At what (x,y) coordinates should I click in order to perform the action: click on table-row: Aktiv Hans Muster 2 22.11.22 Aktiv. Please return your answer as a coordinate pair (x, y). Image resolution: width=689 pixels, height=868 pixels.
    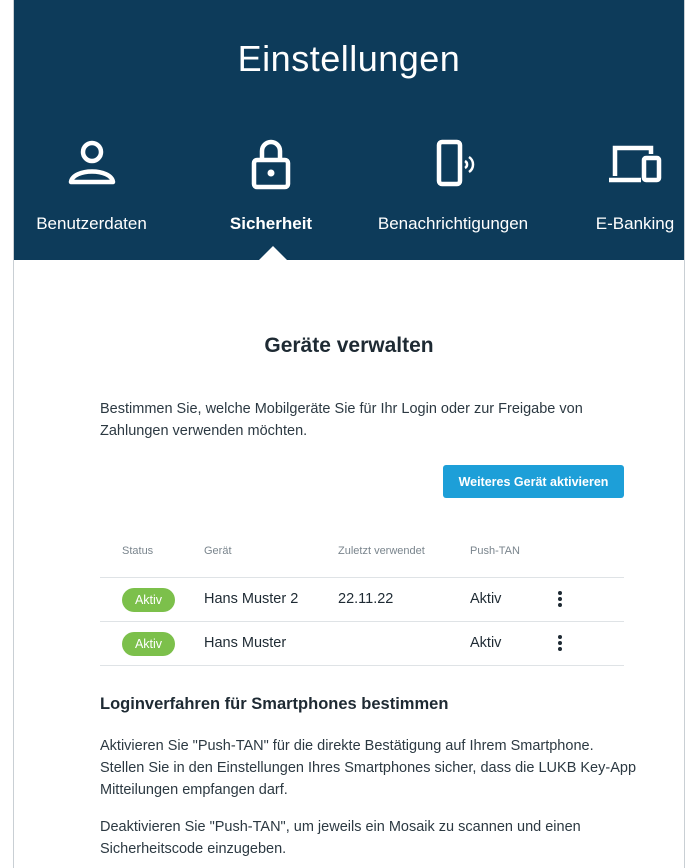
    Looking at the image, I should click on (362, 600).